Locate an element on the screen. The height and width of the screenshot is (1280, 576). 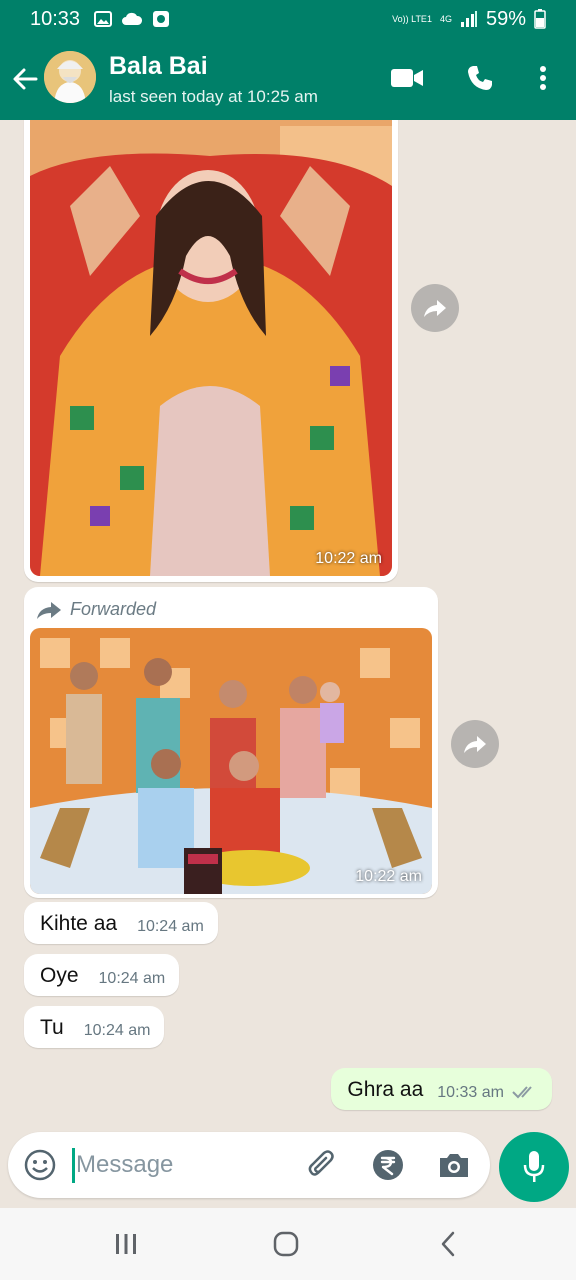
status-time: 10:33 is located at coordinates (55, 18).